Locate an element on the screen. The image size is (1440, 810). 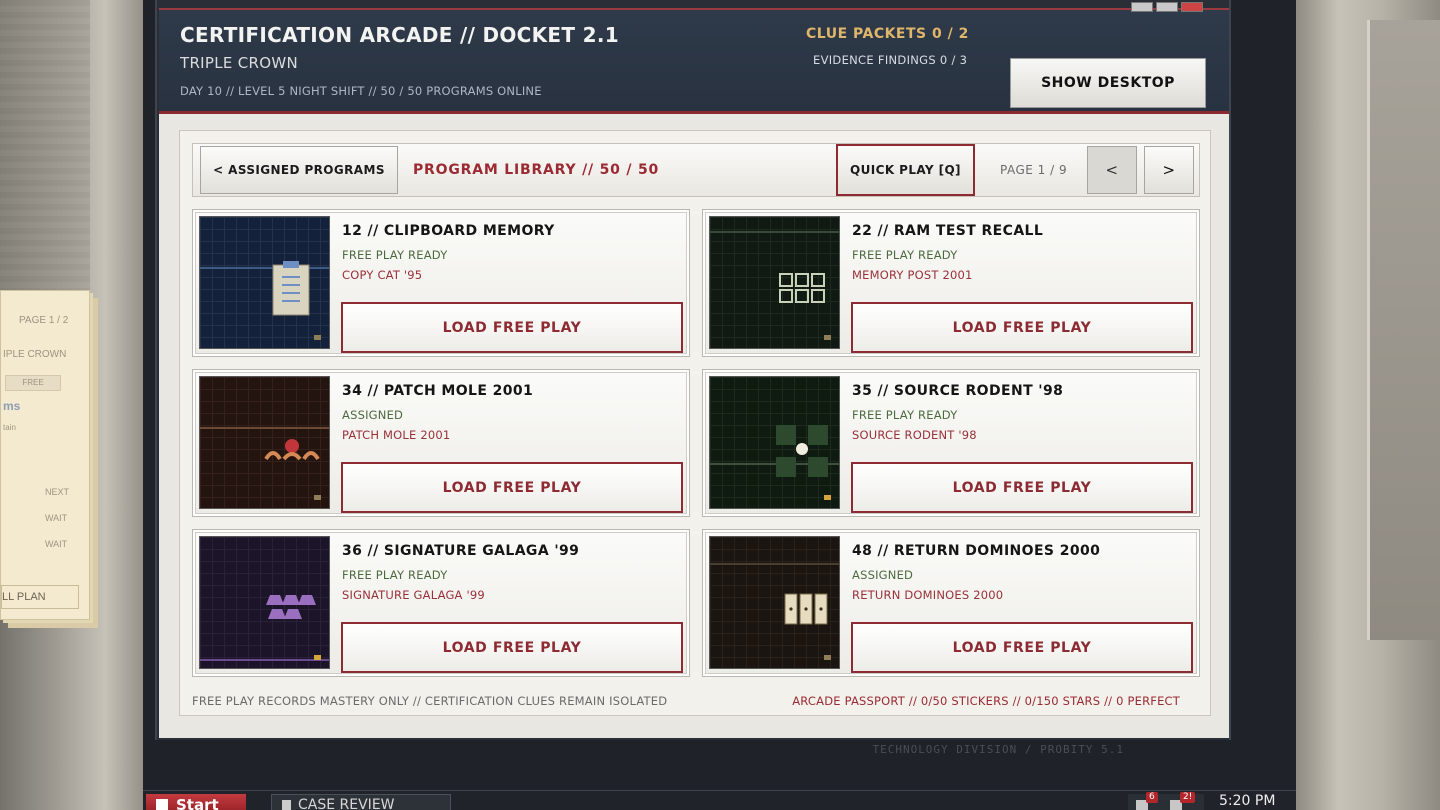
maximize-button is located at coordinates (1167, 7).